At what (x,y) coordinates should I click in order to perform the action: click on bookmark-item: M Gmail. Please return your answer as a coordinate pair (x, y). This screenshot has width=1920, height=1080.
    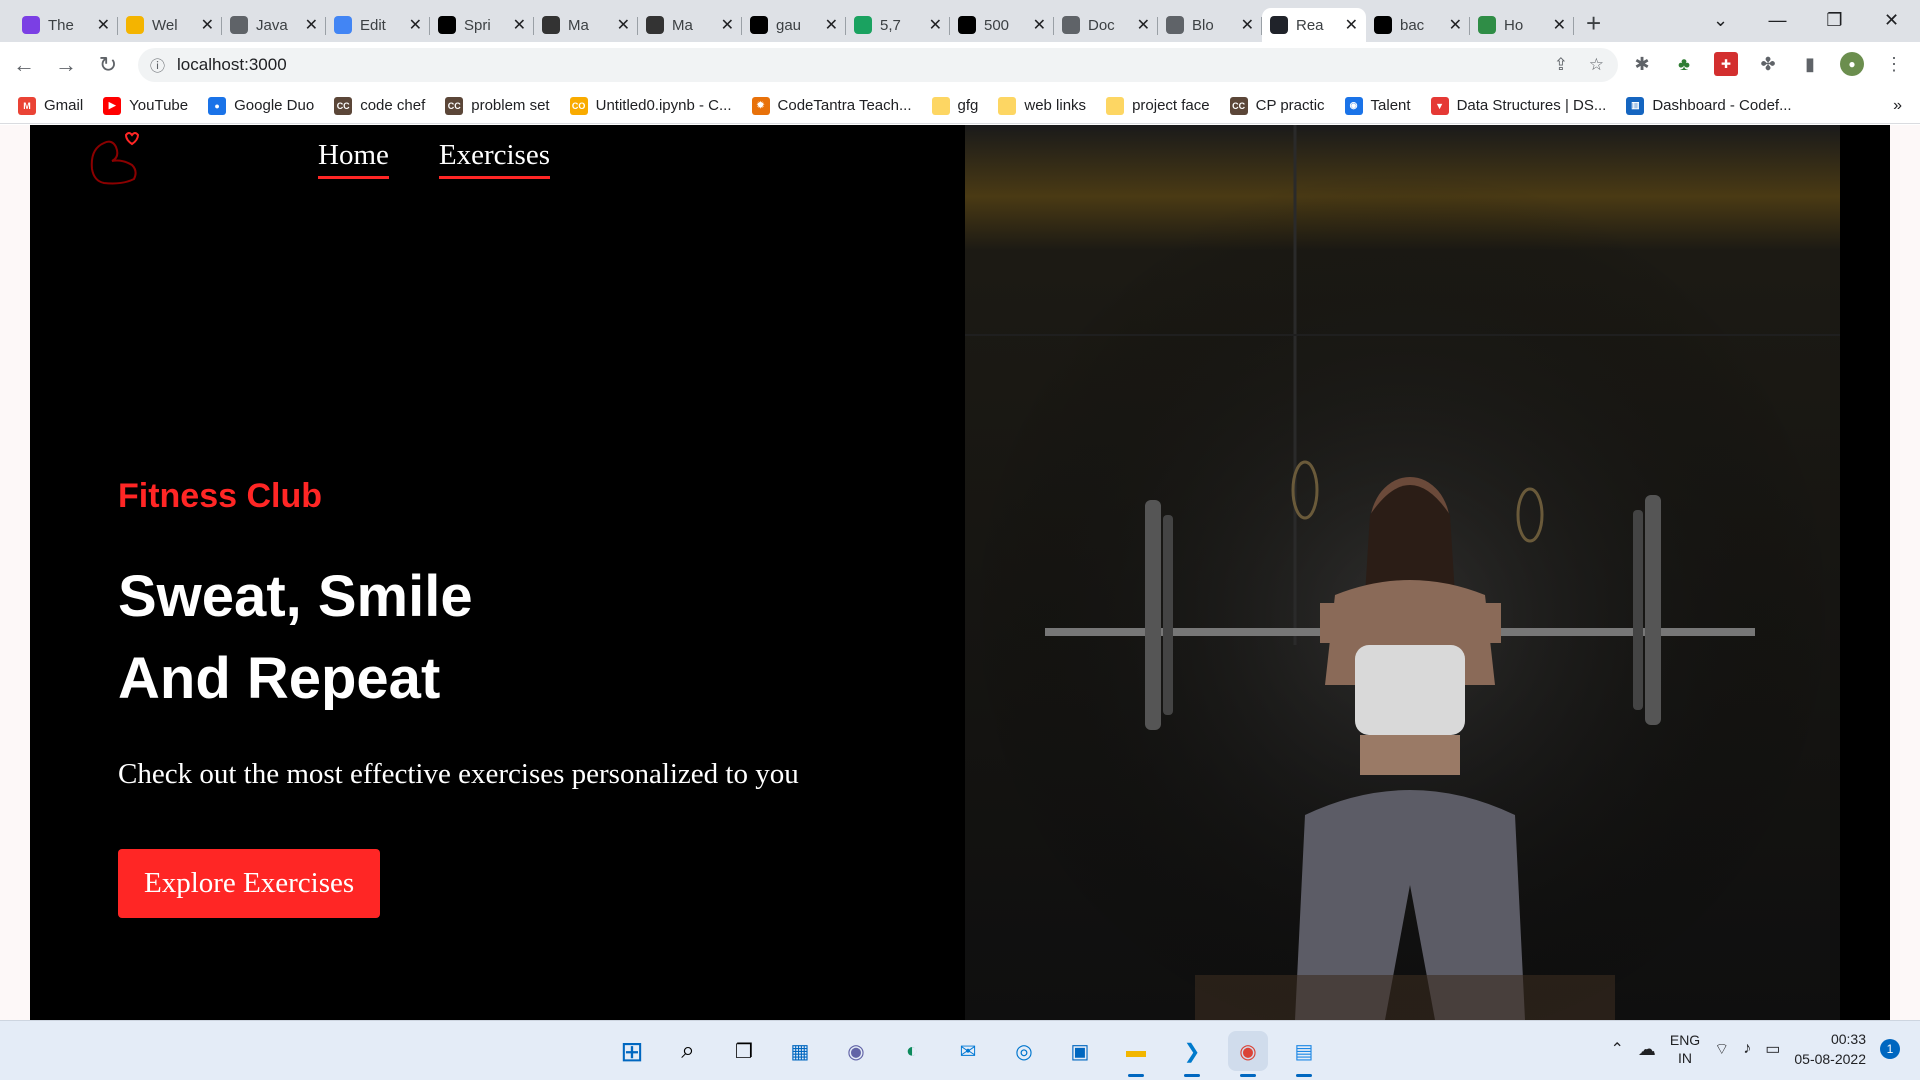
    Looking at the image, I should click on (50, 105).